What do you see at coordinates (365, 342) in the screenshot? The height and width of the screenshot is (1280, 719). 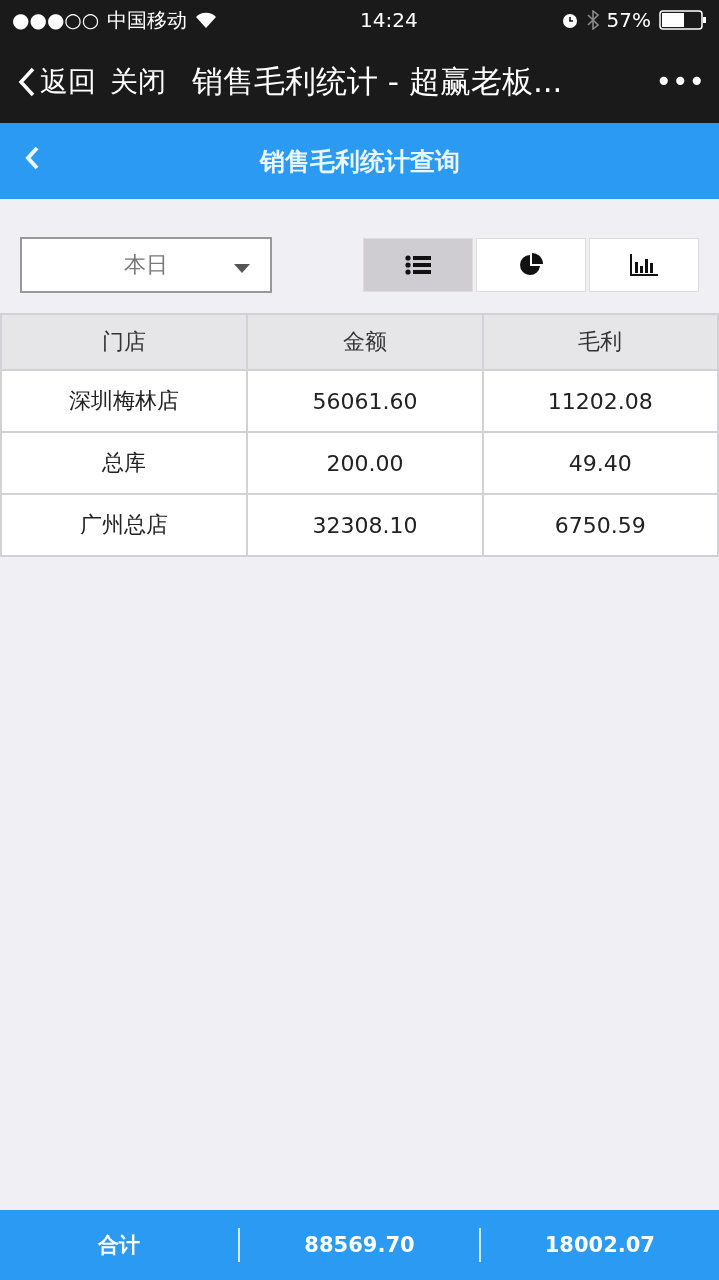 I see `column-header: 金额` at bounding box center [365, 342].